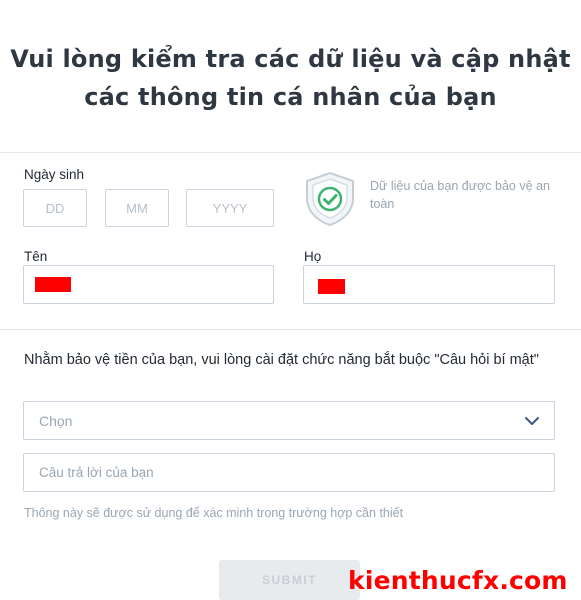 This screenshot has height=600, width=581. What do you see at coordinates (331, 286) in the screenshot?
I see `redacted-last-name` at bounding box center [331, 286].